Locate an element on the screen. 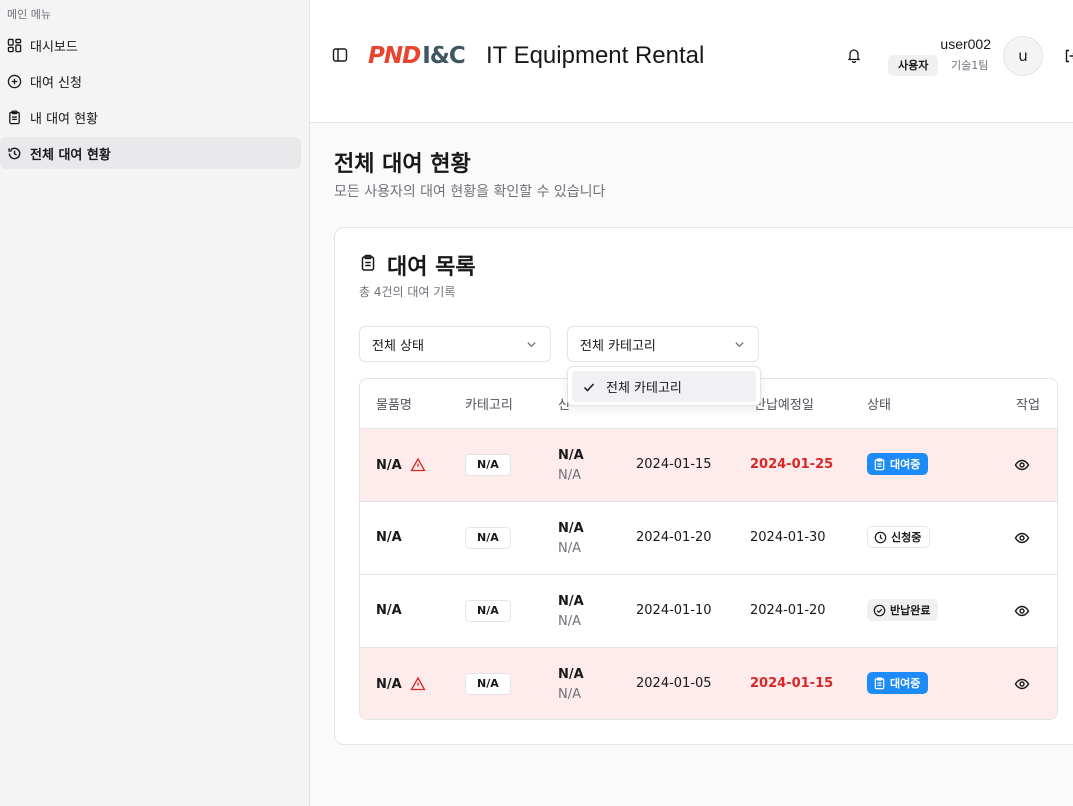 Image resolution: width=1073 pixels, height=806 pixels. sidebar-group-label: 메인 메뉴 is located at coordinates (29, 14).